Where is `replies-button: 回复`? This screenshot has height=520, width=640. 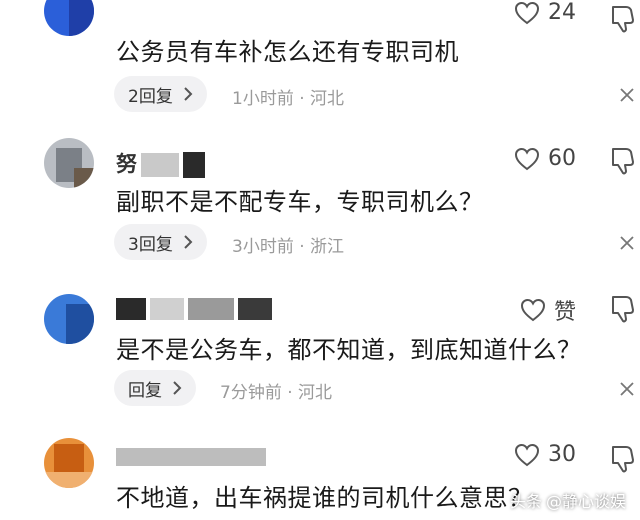 replies-button: 回复 is located at coordinates (155, 388).